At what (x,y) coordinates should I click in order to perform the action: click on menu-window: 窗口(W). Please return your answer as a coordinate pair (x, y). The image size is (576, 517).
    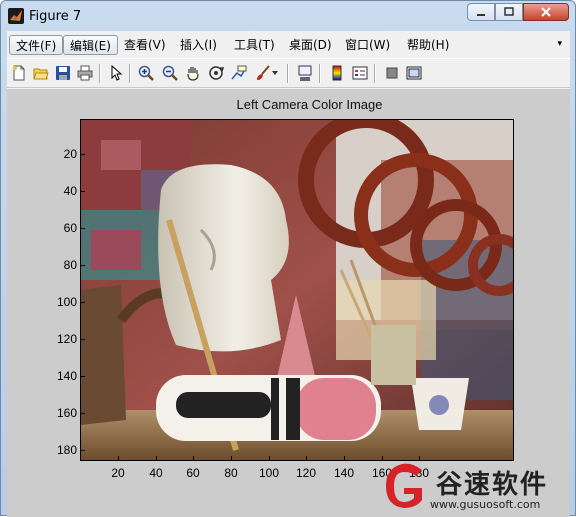
    Looking at the image, I should click on (367, 45).